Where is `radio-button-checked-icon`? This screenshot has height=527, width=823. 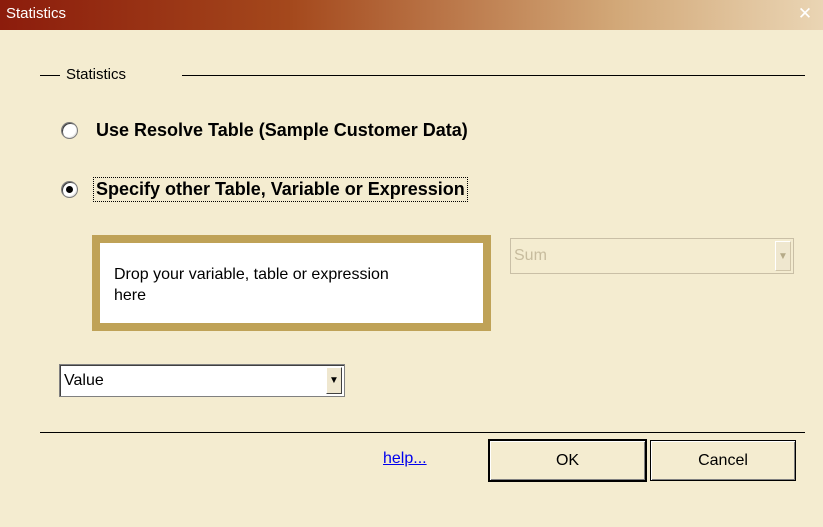 radio-button-checked-icon is located at coordinates (69, 189).